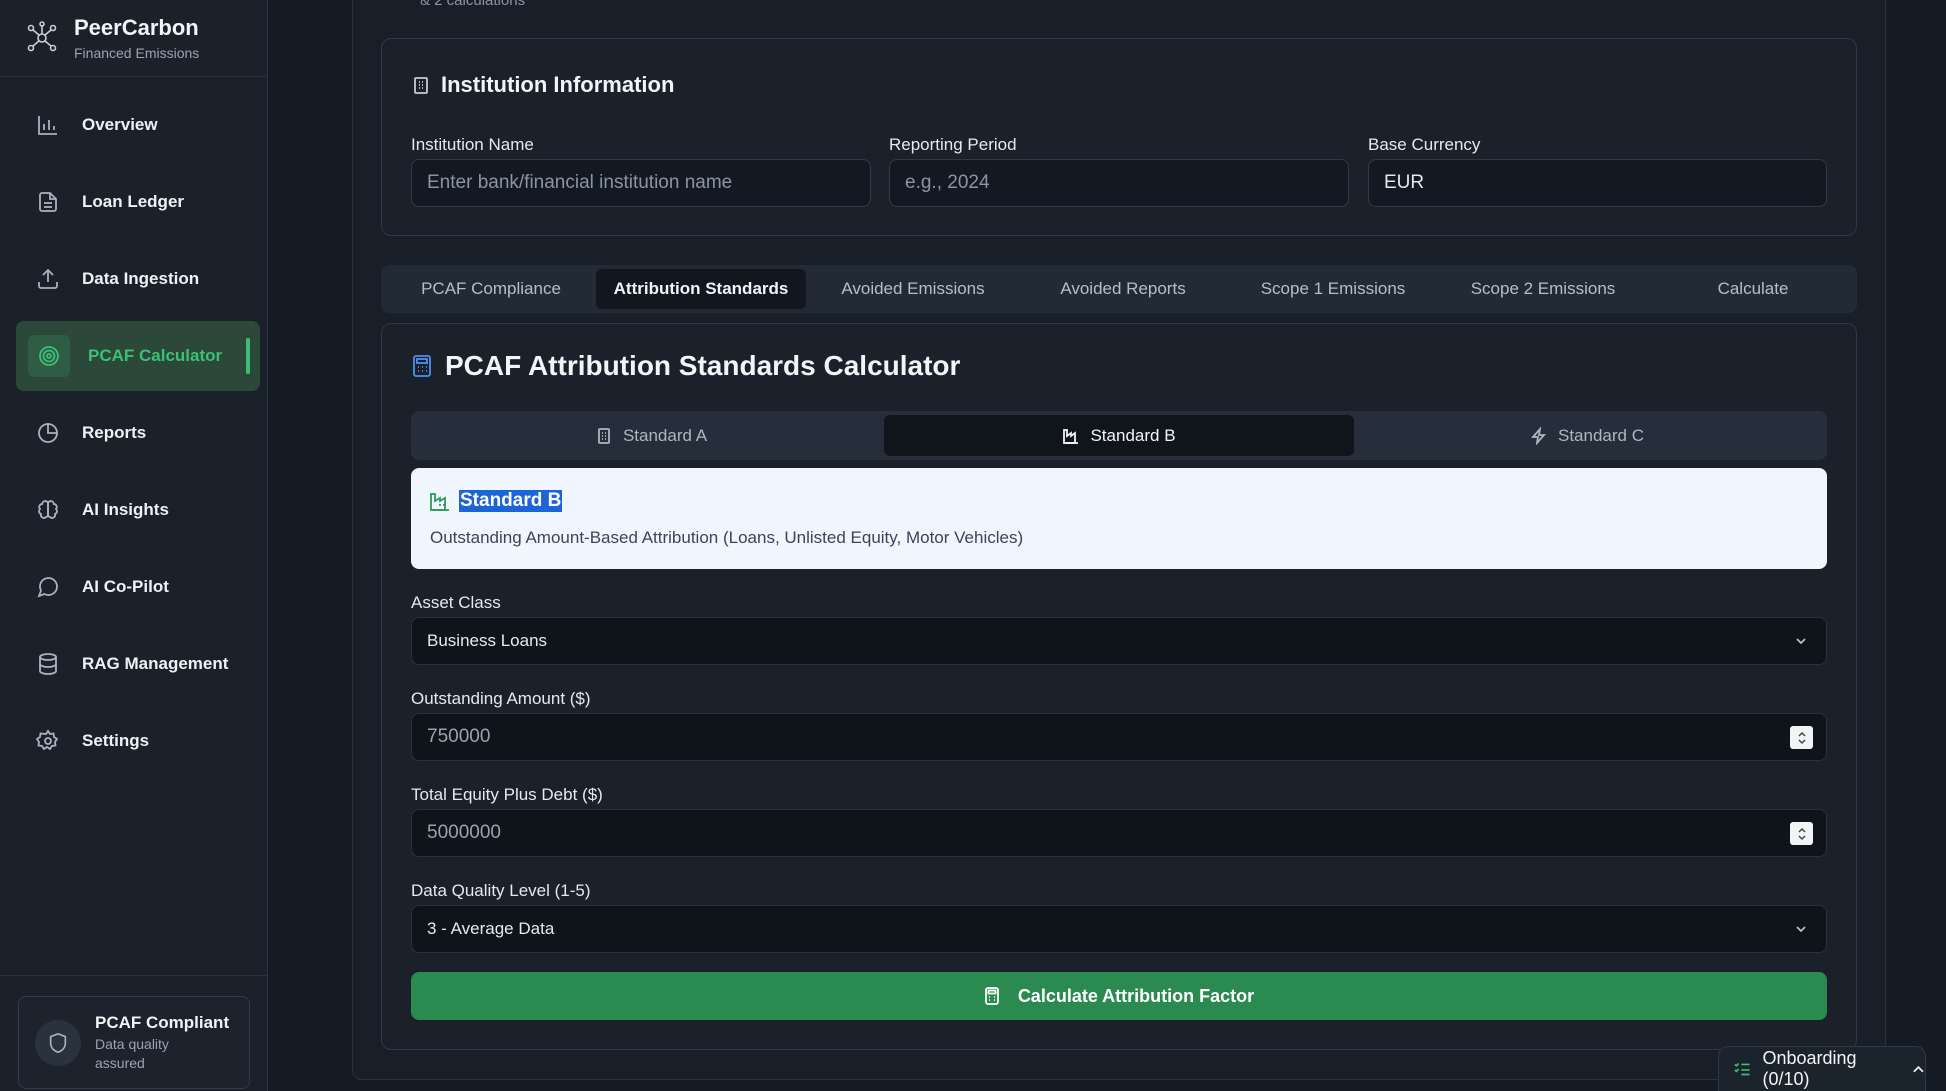 Image resolution: width=1946 pixels, height=1091 pixels. I want to click on sidebar-item-label: AI Insights, so click(125, 509).